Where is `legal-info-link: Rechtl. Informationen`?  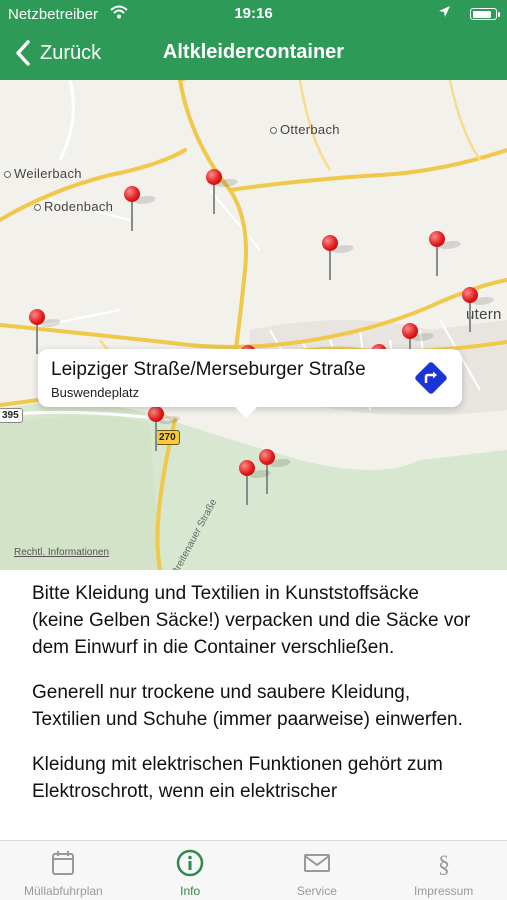 legal-info-link: Rechtl. Informationen is located at coordinates (61, 552).